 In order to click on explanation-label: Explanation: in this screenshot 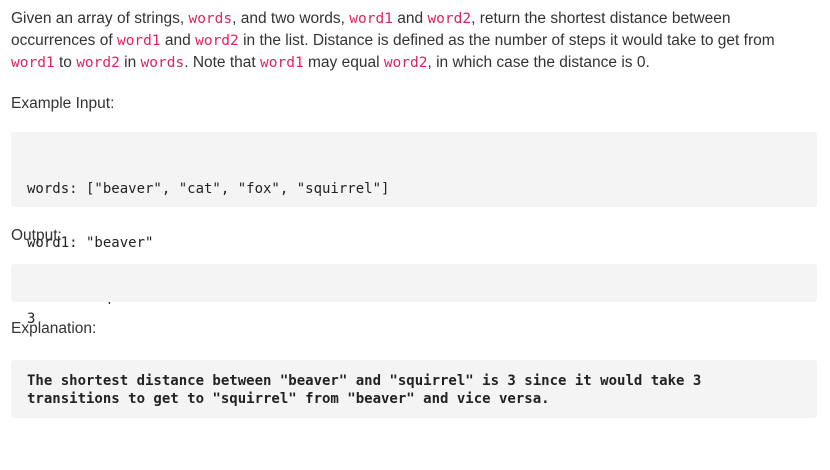, I will do `click(54, 328)`.